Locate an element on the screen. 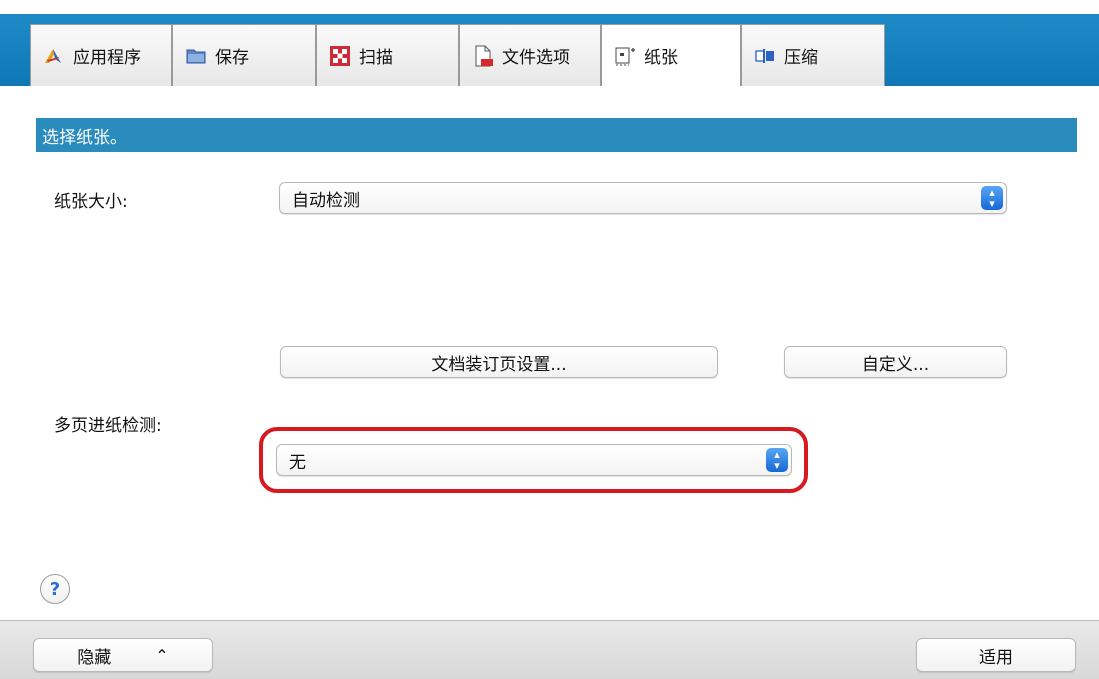 The height and width of the screenshot is (679, 1099). paper-icon is located at coordinates (625, 56).